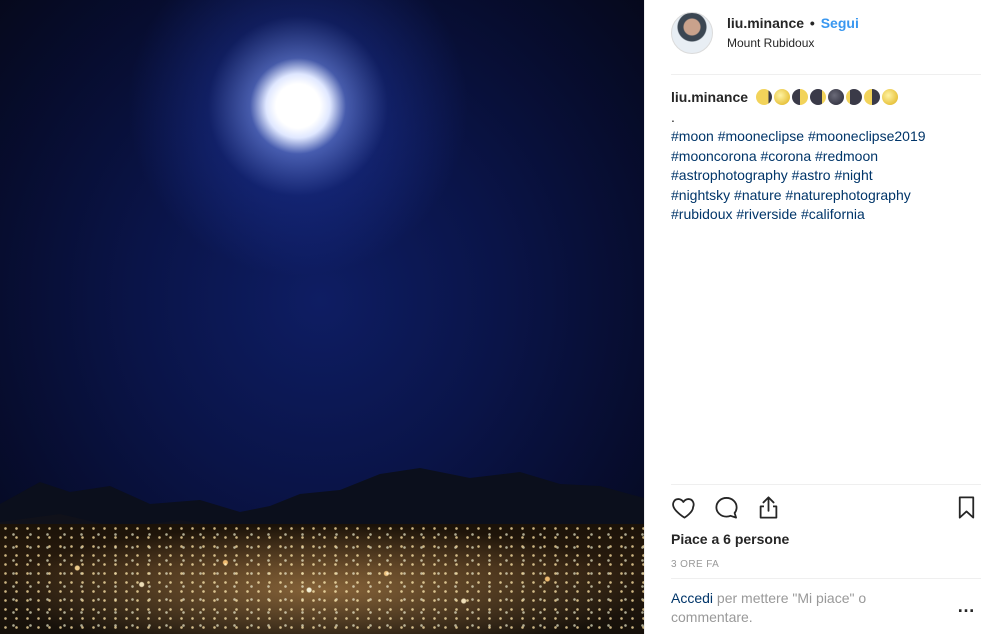 The image size is (1000, 634). Describe the element at coordinates (833, 214) in the screenshot. I see `hashtag-link: #california` at that location.